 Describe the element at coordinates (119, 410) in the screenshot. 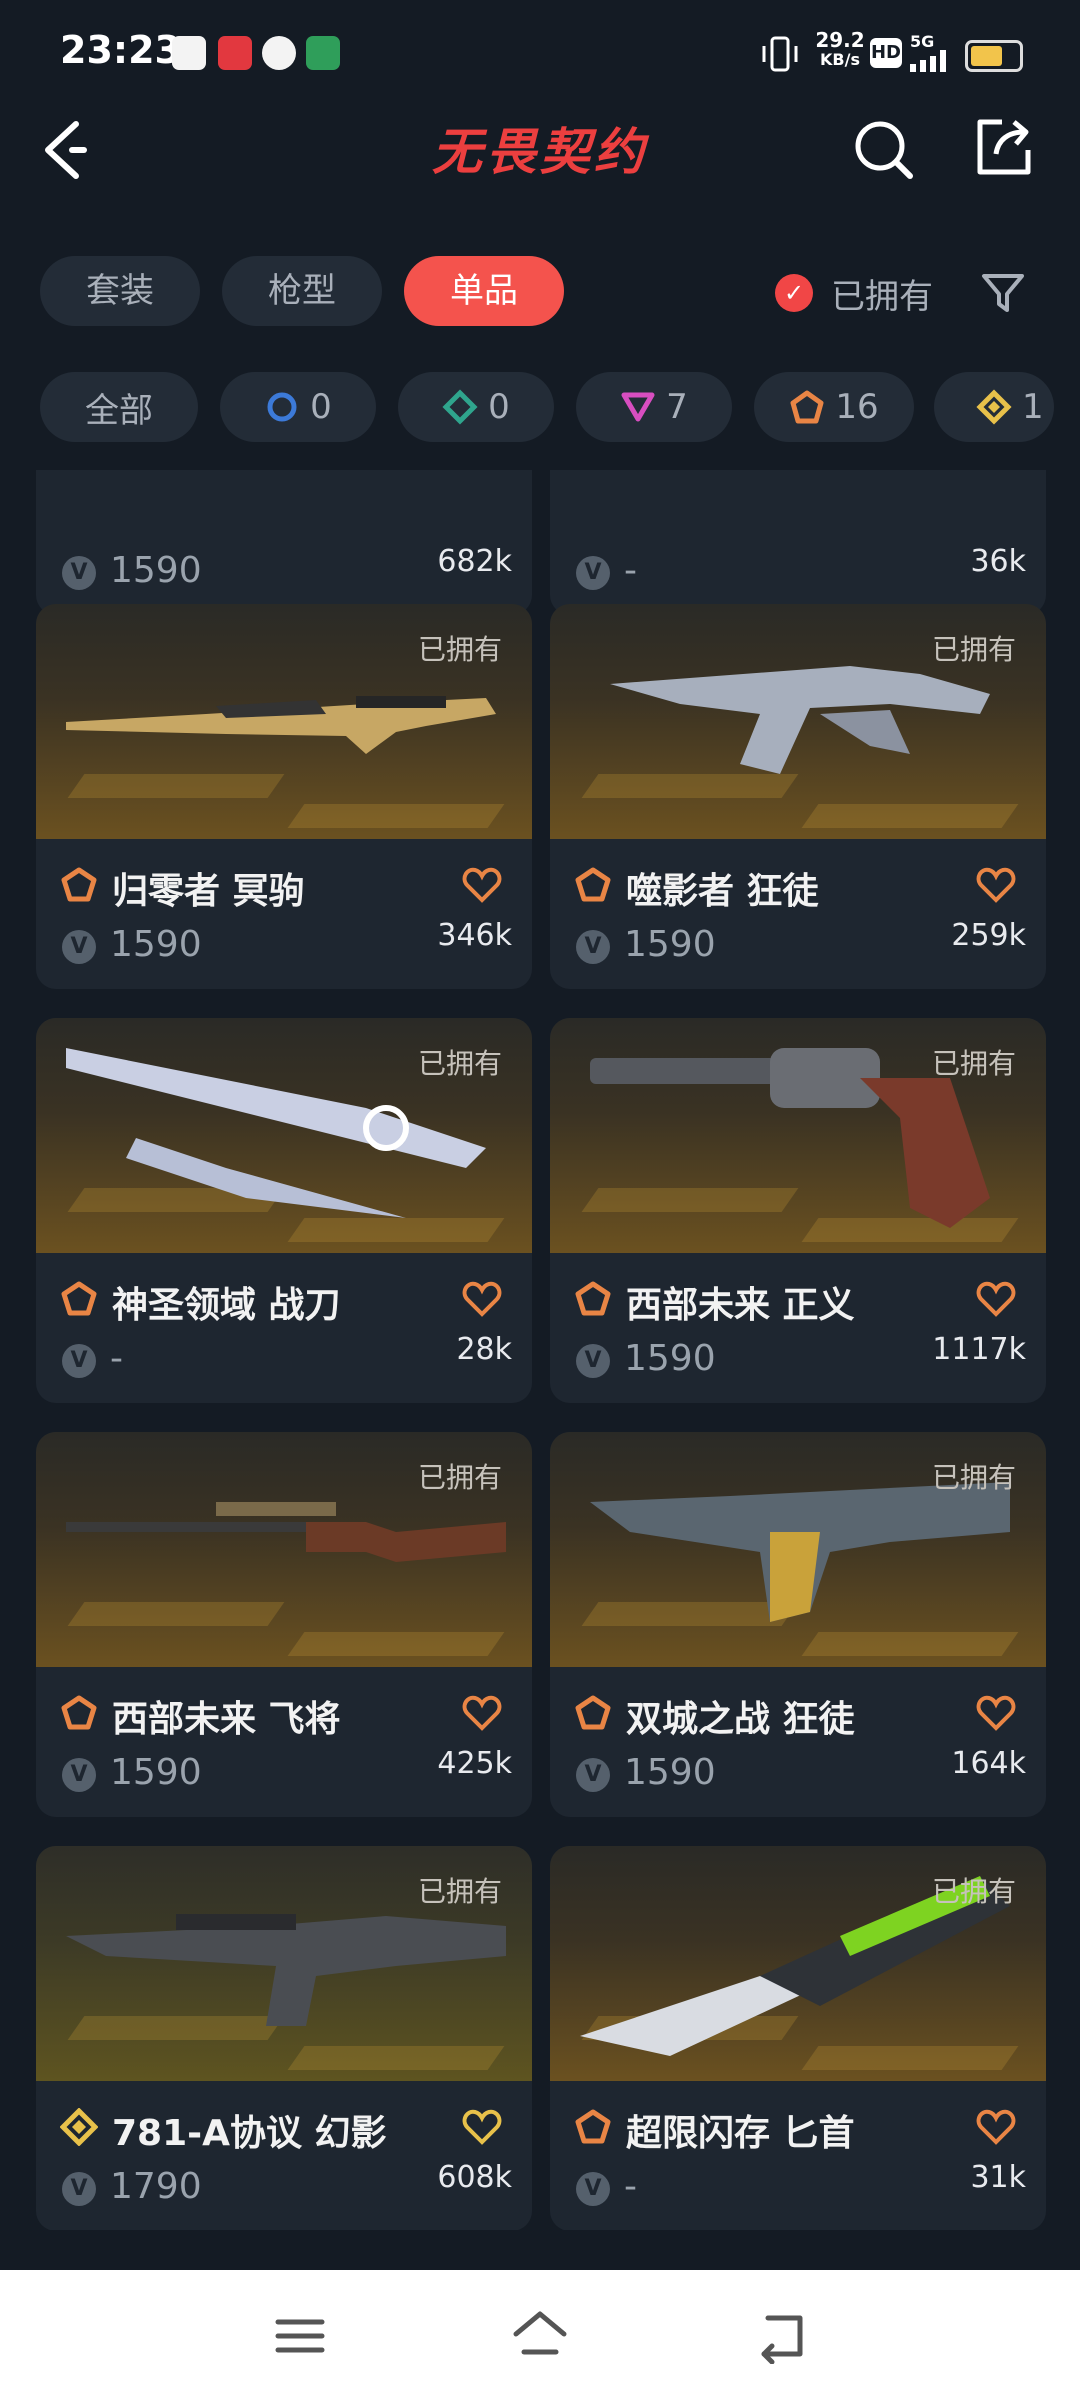

I see `tier-chip-all-label: 全部` at that location.